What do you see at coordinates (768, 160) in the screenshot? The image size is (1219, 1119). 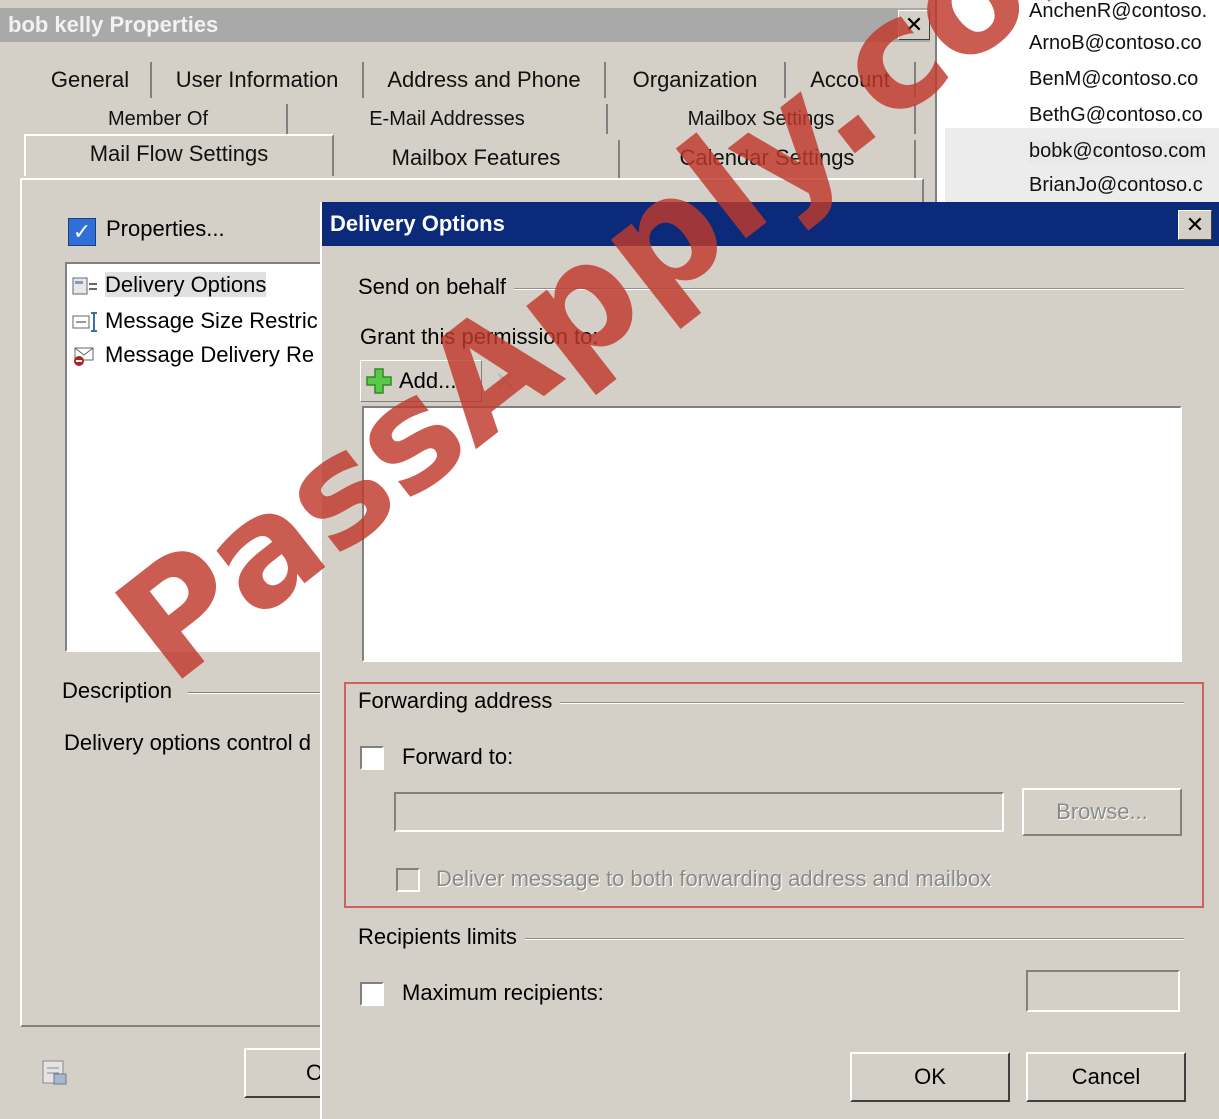 I see `tab-calendar-settings: Calendar Settings` at bounding box center [768, 160].